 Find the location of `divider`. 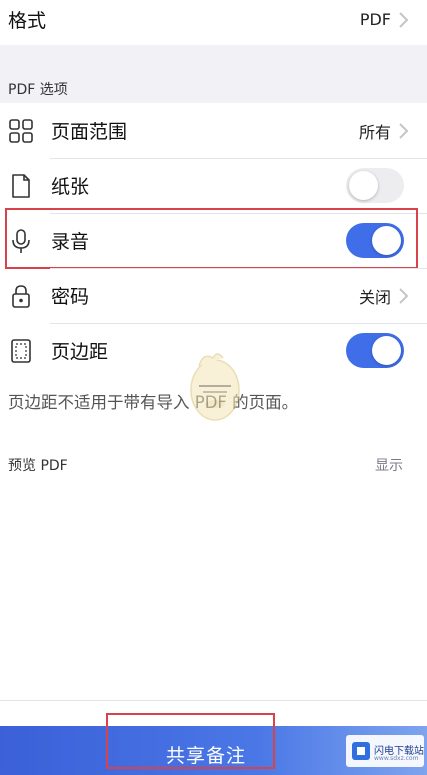

divider is located at coordinates (213, 700).